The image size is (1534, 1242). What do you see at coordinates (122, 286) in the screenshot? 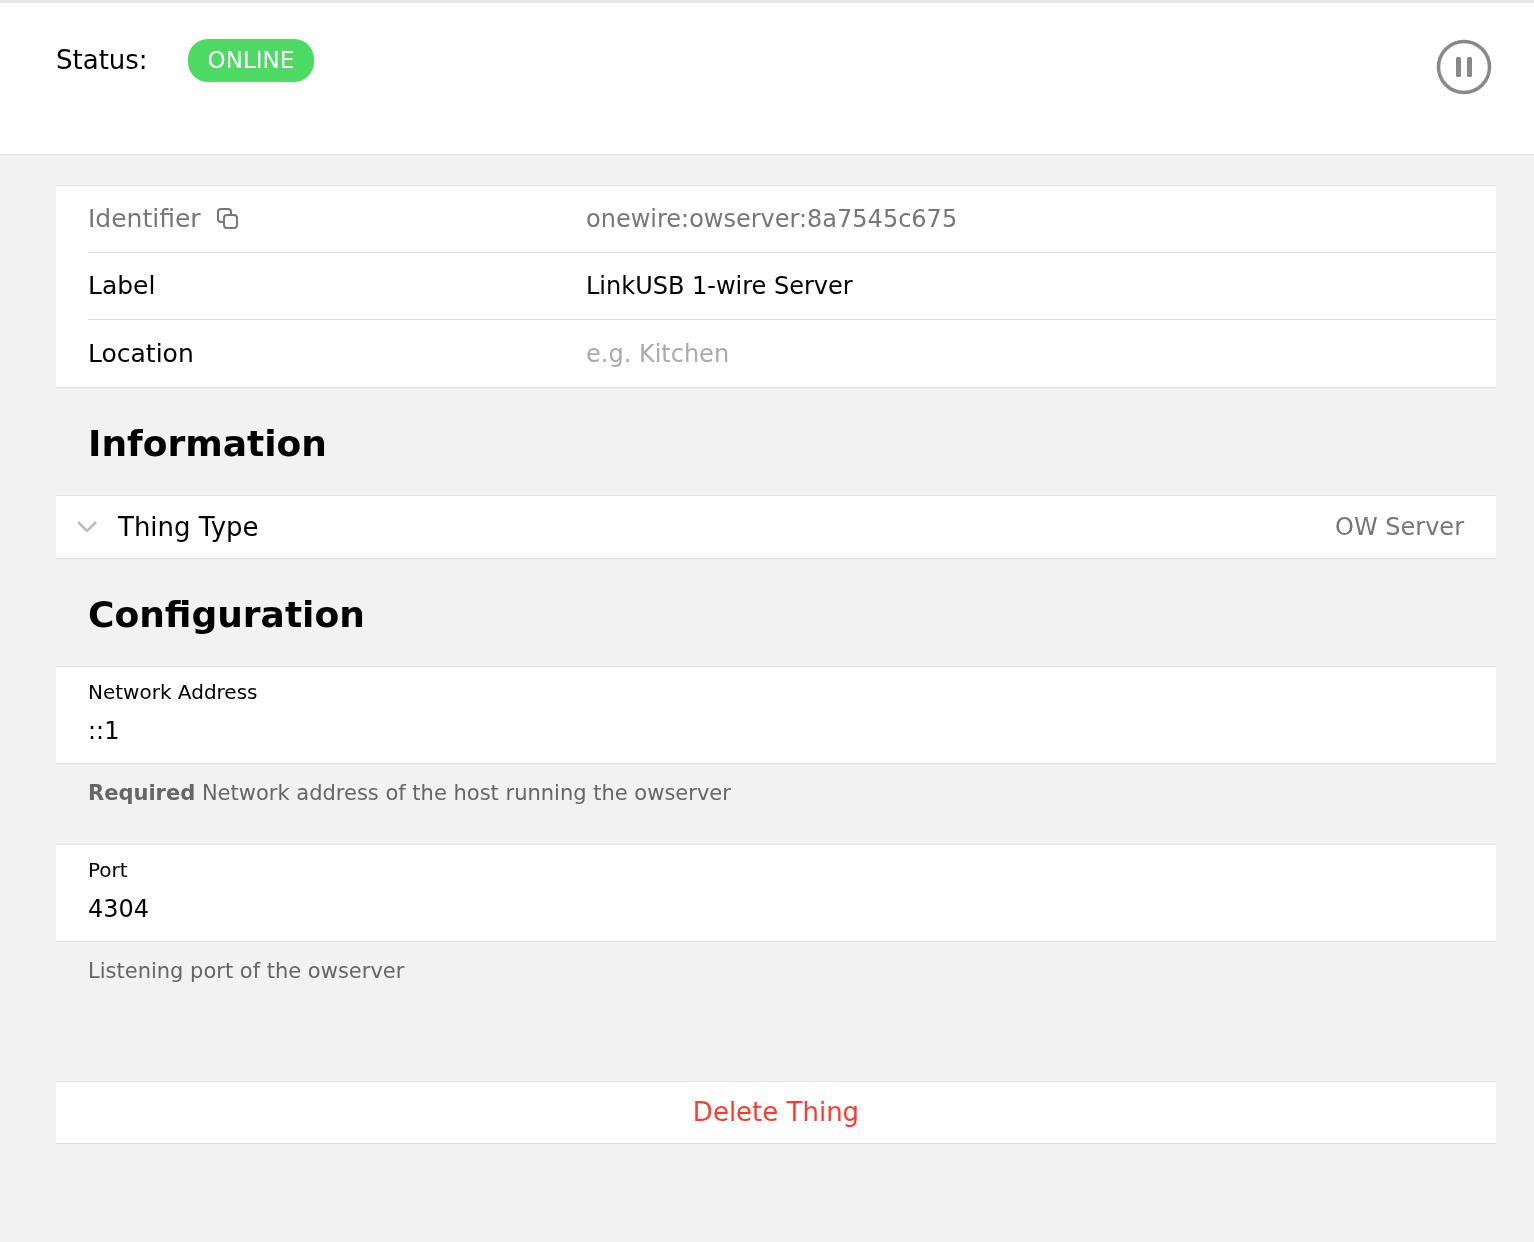
I see `property-label: Label` at bounding box center [122, 286].